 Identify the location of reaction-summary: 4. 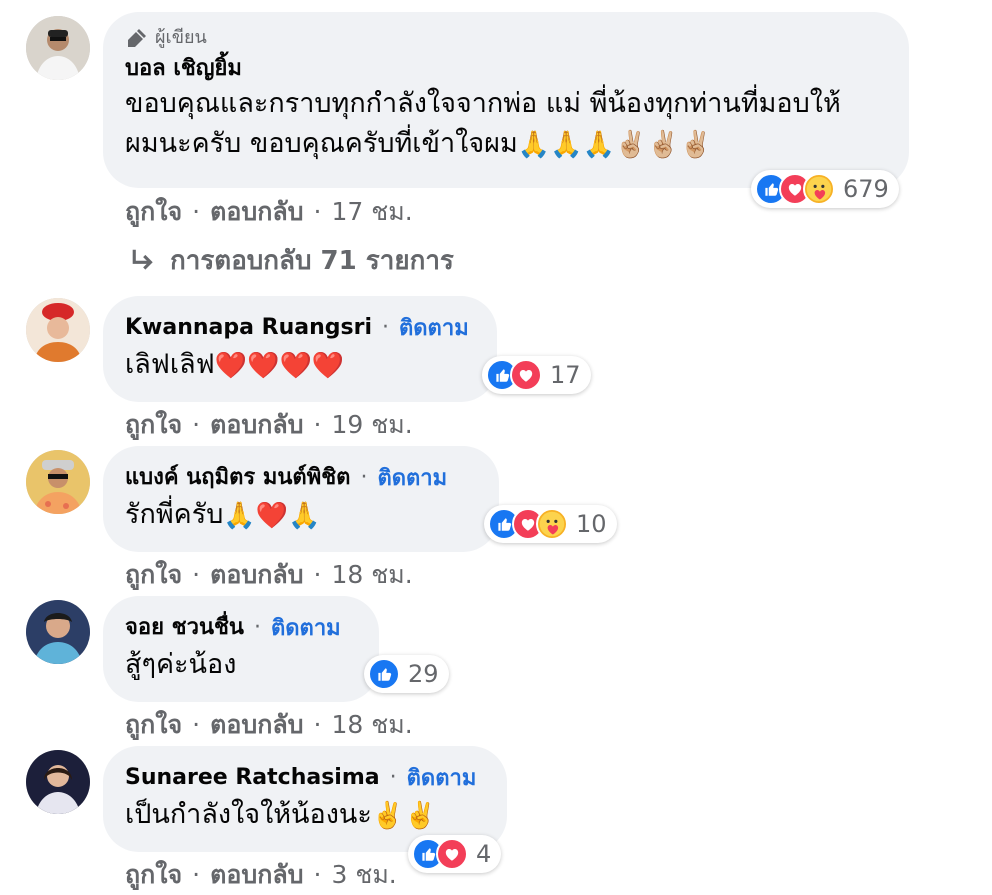
(455, 854).